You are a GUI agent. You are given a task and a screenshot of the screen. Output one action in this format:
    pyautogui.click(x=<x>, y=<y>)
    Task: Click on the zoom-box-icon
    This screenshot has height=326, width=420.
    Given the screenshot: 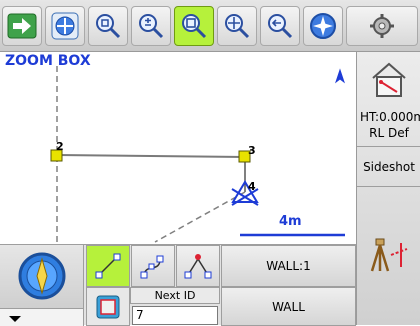 What is the action you would take?
    pyautogui.click(x=194, y=26)
    